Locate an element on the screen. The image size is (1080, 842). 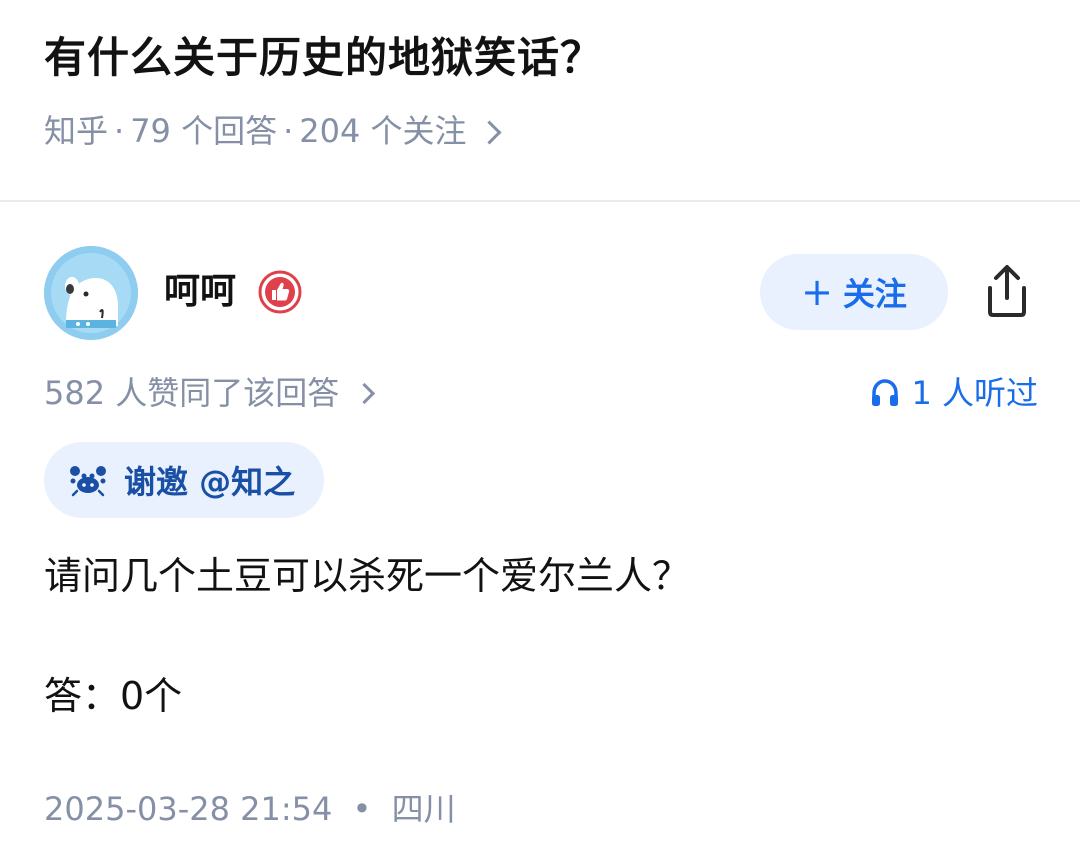
avatar is located at coordinates (91, 293).